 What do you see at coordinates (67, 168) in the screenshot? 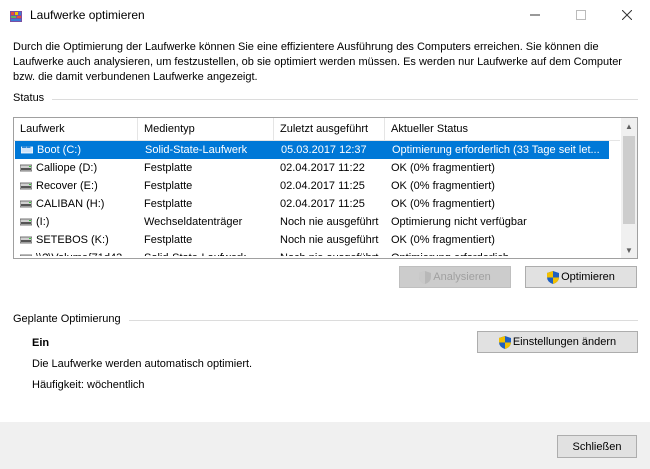
I see `drive-name: Calliope (D:)` at bounding box center [67, 168].